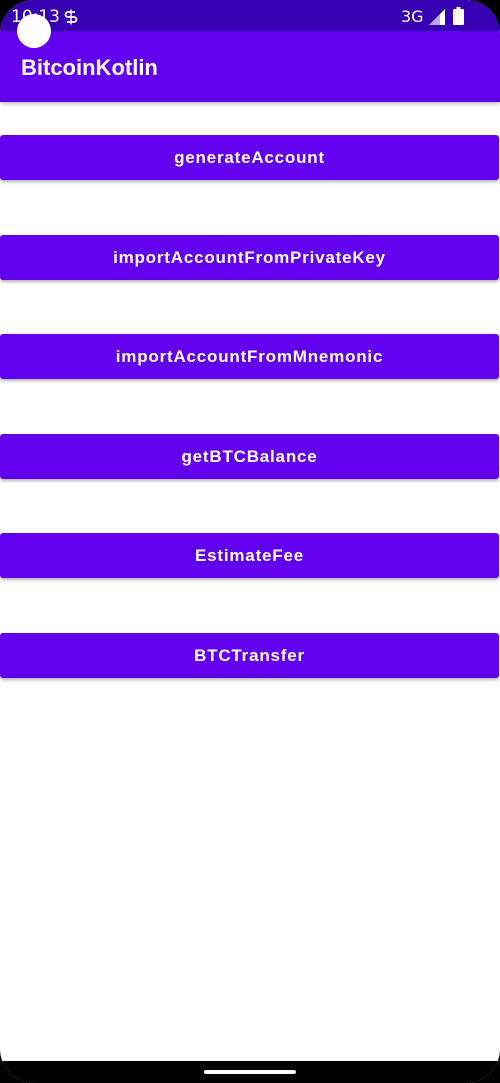 The image size is (500, 1083). What do you see at coordinates (249, 257) in the screenshot?
I see `import-account-from-private-key-button: importAccountFromPrivateKey` at bounding box center [249, 257].